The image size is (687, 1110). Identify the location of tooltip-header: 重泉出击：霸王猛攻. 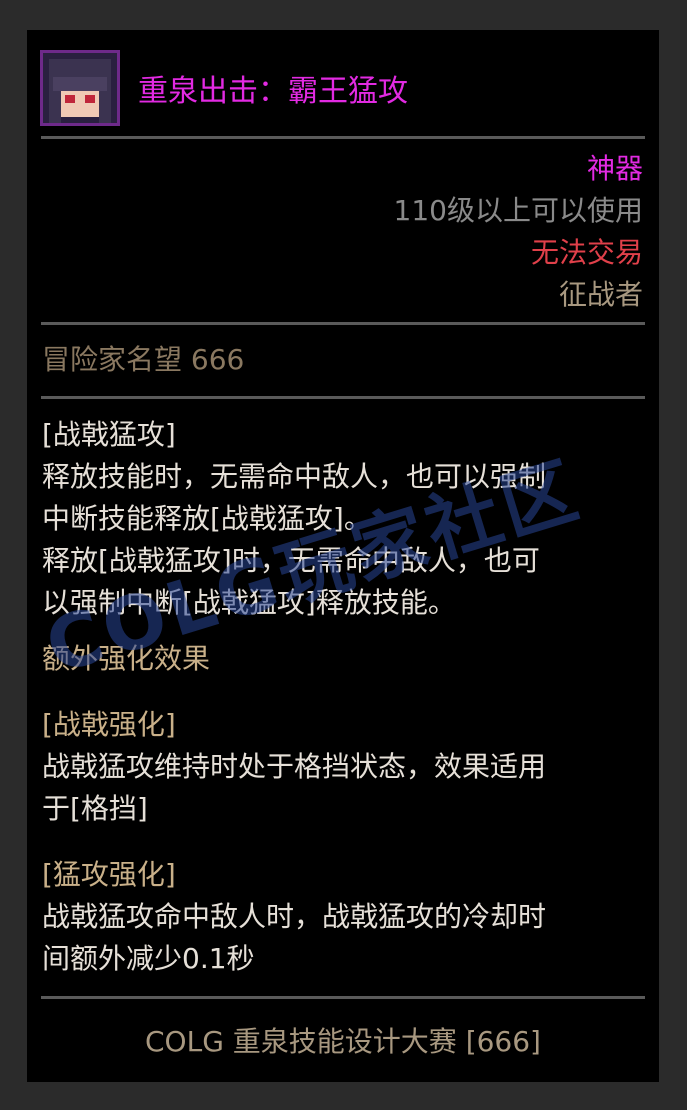
(224, 88).